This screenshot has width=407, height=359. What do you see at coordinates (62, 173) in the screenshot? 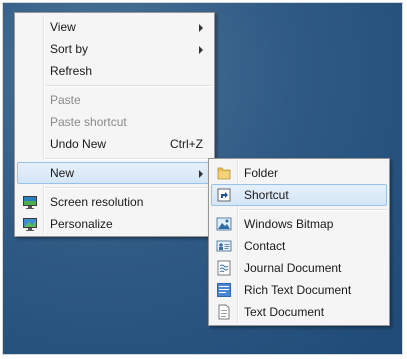
I see `menu-item-label: New` at bounding box center [62, 173].